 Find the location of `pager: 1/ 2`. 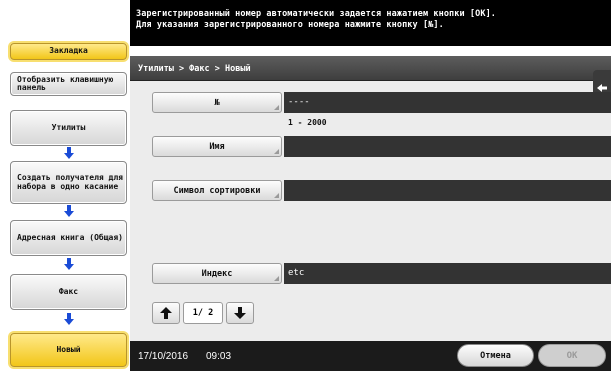

pager: 1/ 2 is located at coordinates (218, 313).